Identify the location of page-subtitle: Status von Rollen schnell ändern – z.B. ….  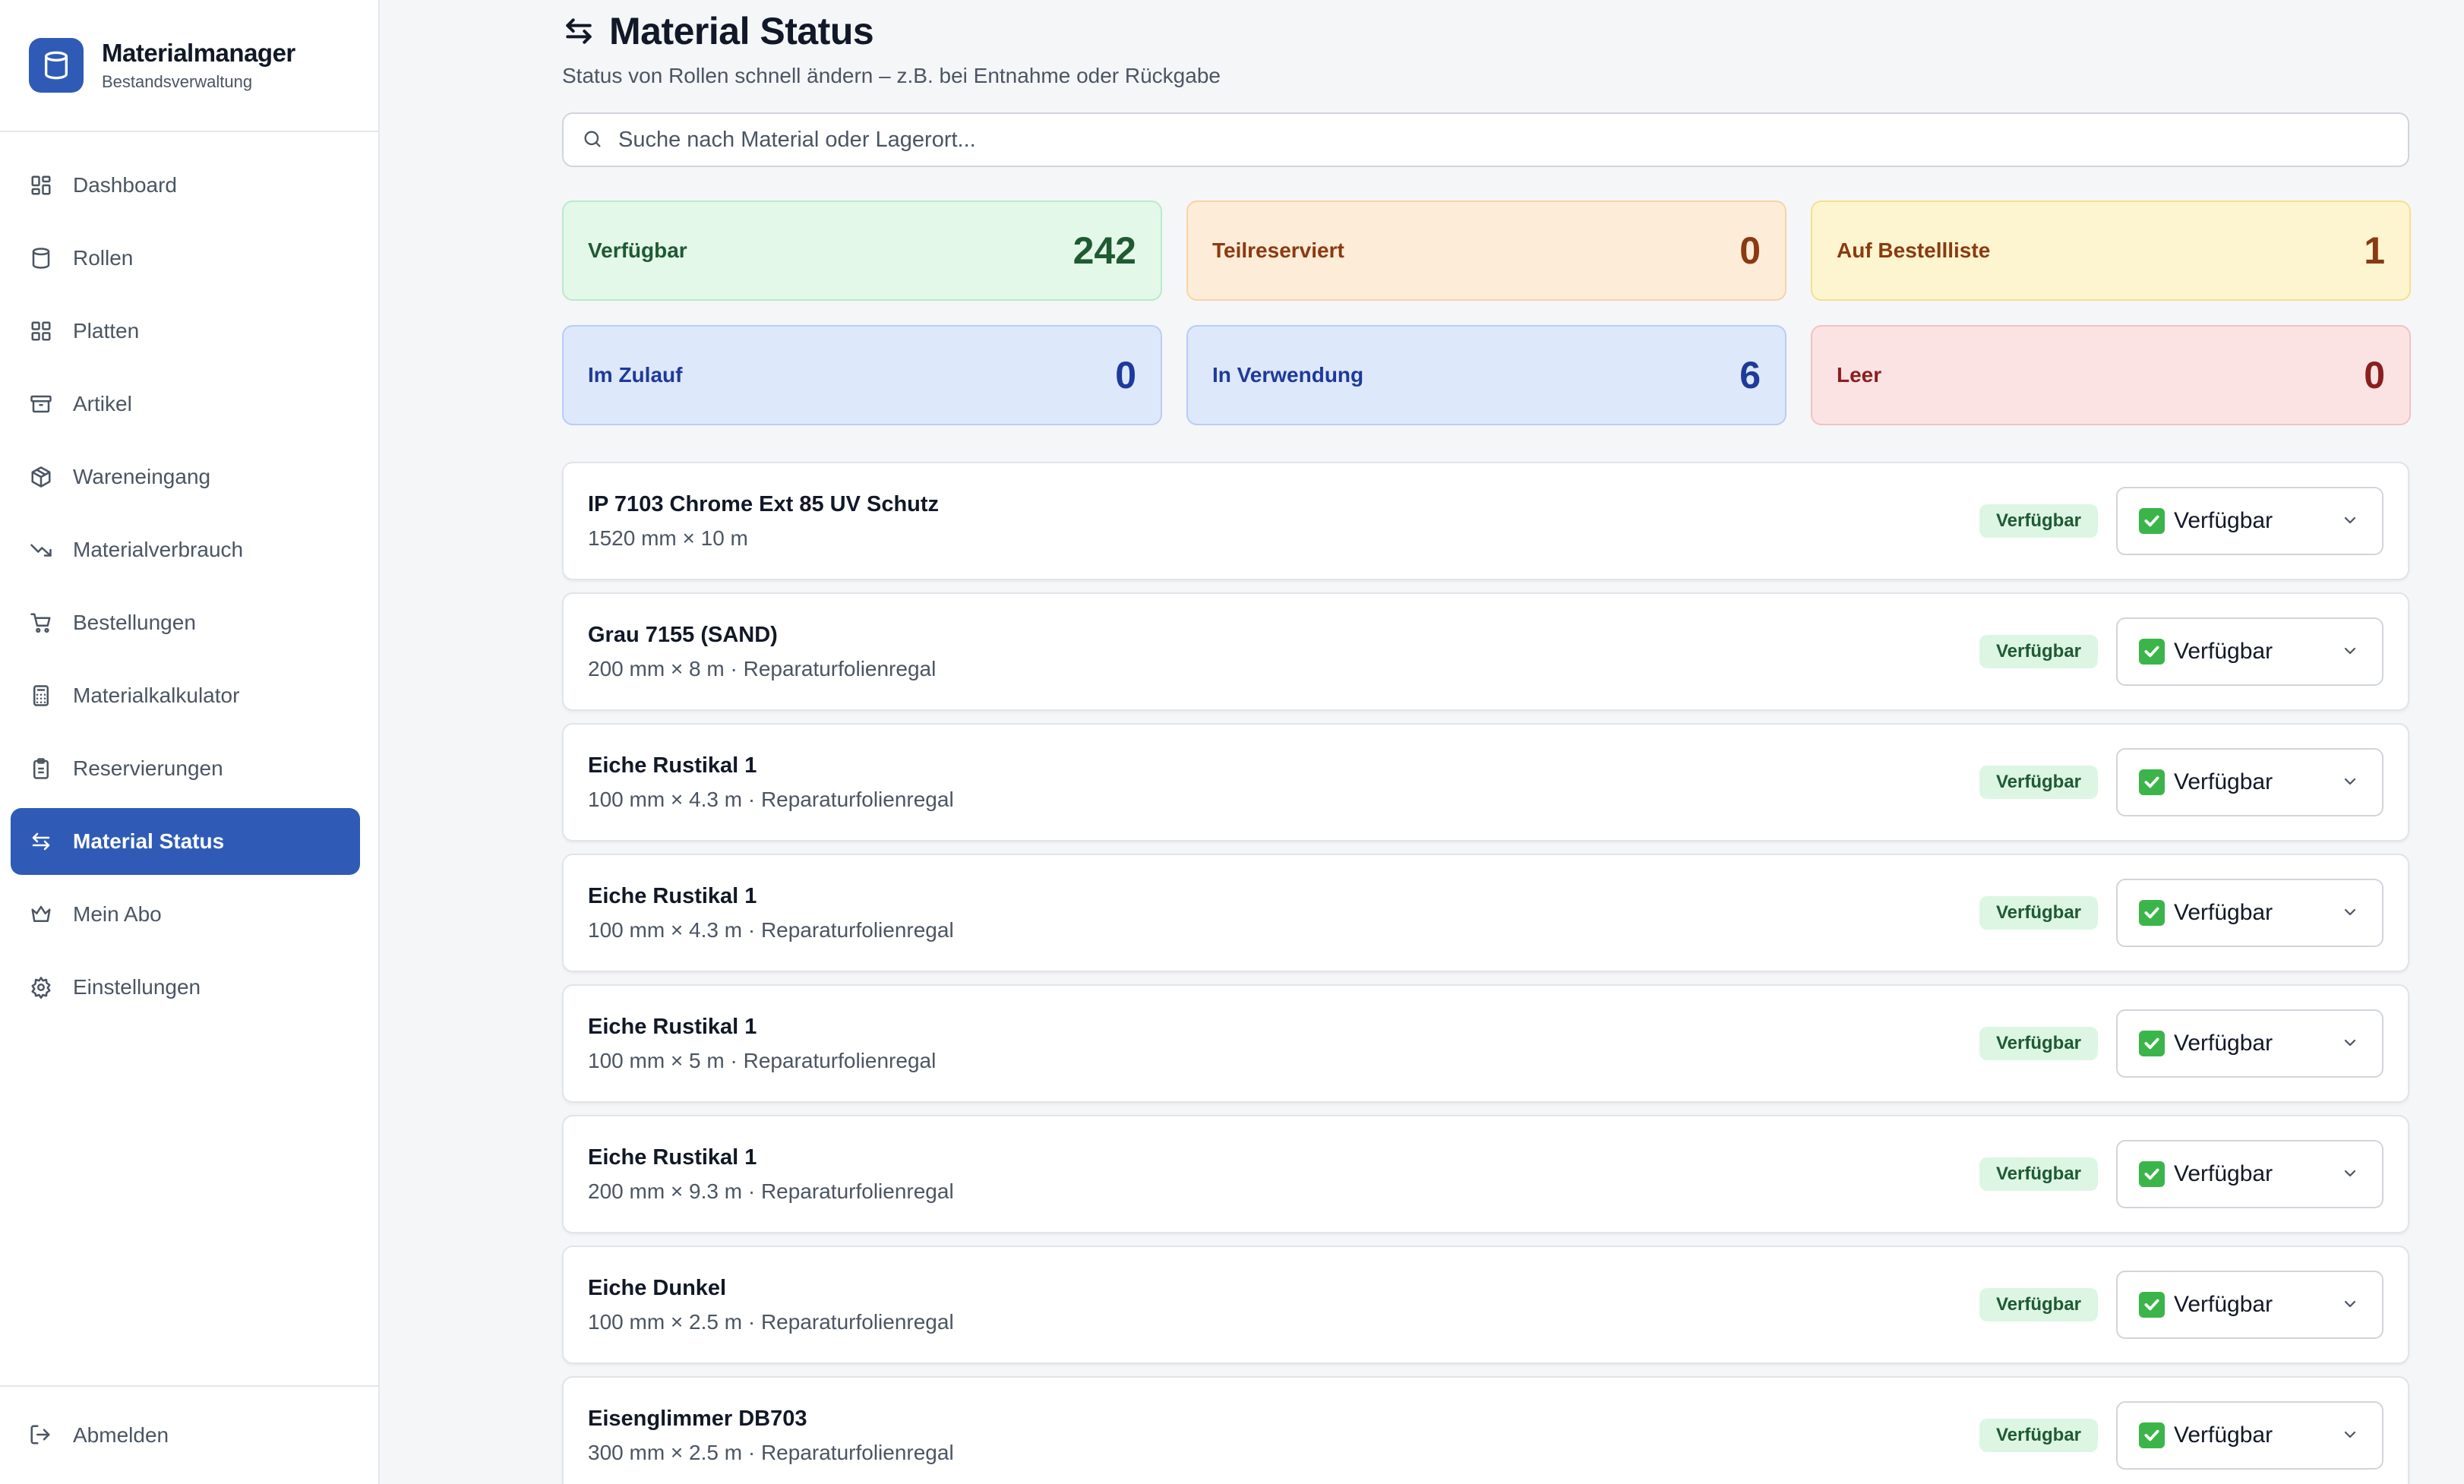
(891, 75).